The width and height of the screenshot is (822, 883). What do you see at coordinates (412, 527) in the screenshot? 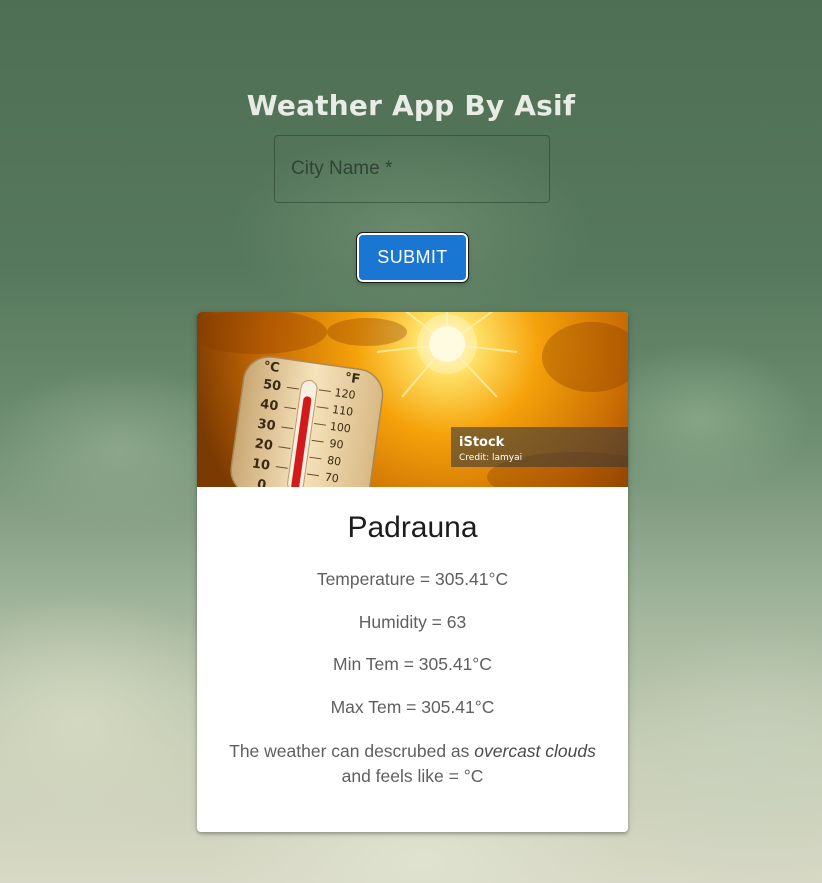
I see `city-name: Padrauna` at bounding box center [412, 527].